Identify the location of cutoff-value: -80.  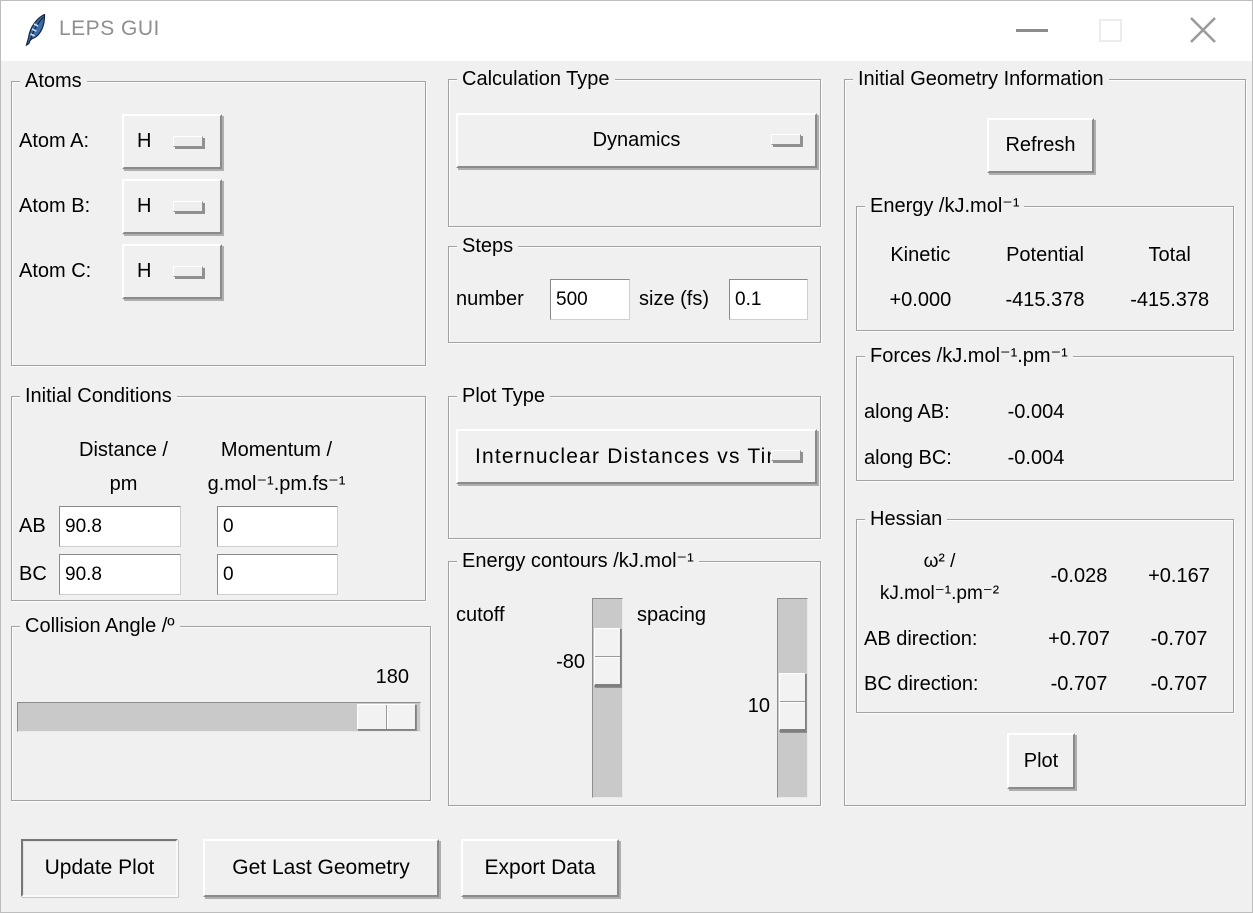
(570, 662).